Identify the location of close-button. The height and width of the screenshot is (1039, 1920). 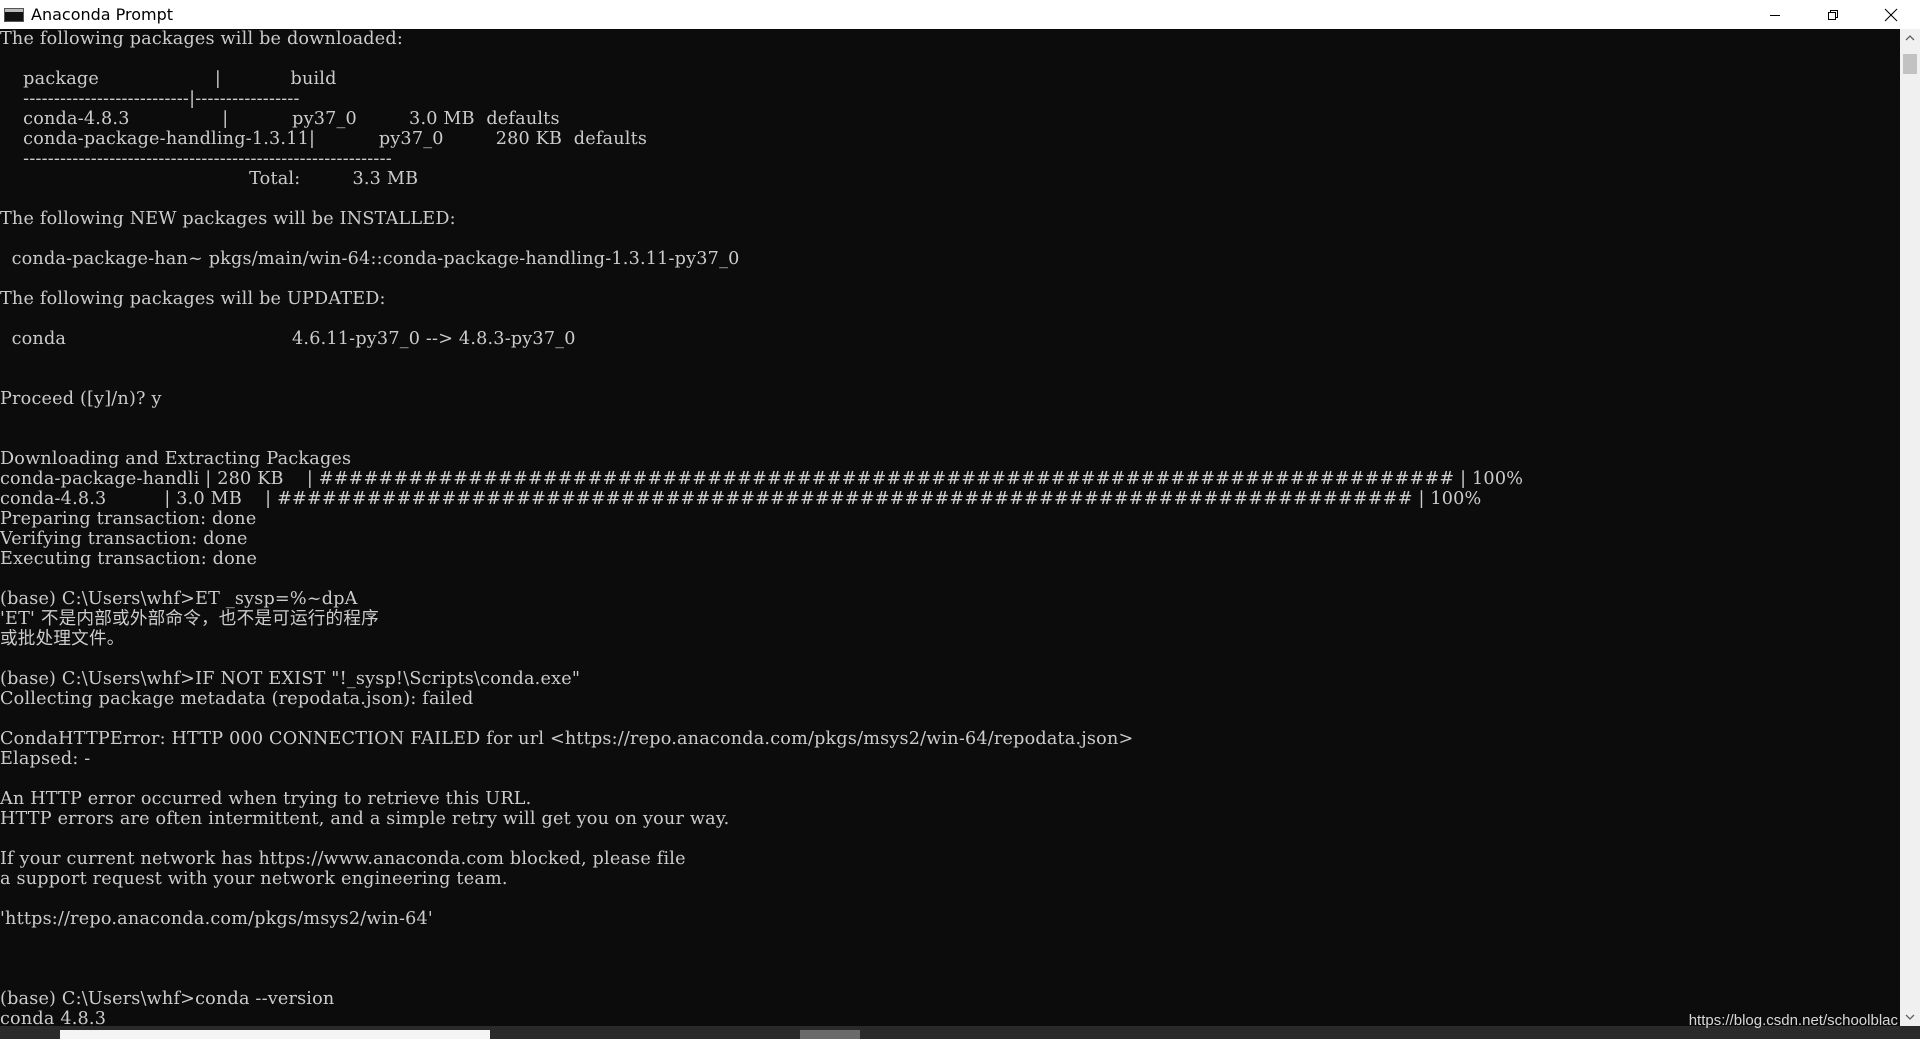
(1891, 14).